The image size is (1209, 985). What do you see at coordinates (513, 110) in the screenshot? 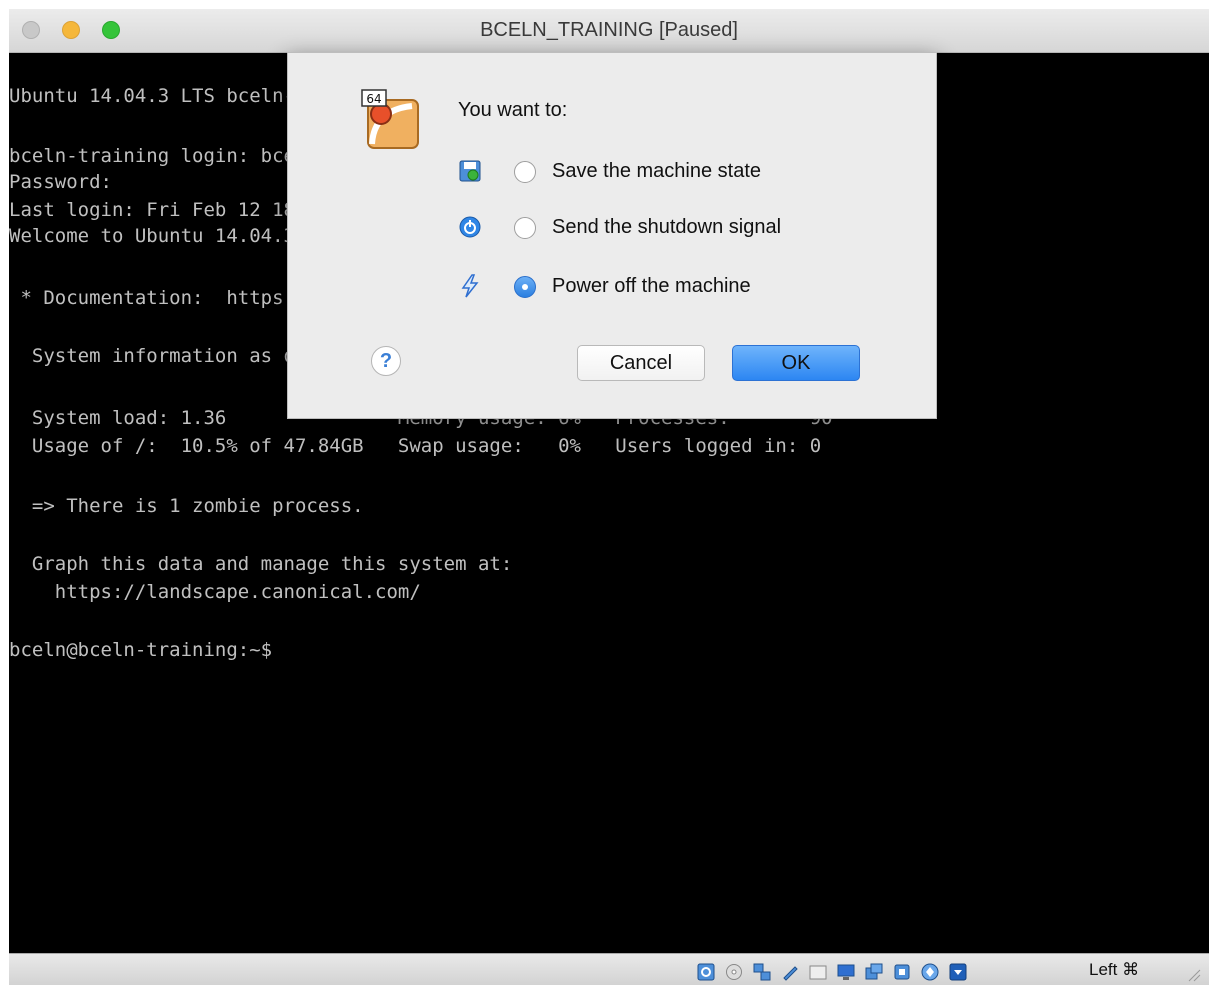
I see `dialog-prompt: You want to:` at bounding box center [513, 110].